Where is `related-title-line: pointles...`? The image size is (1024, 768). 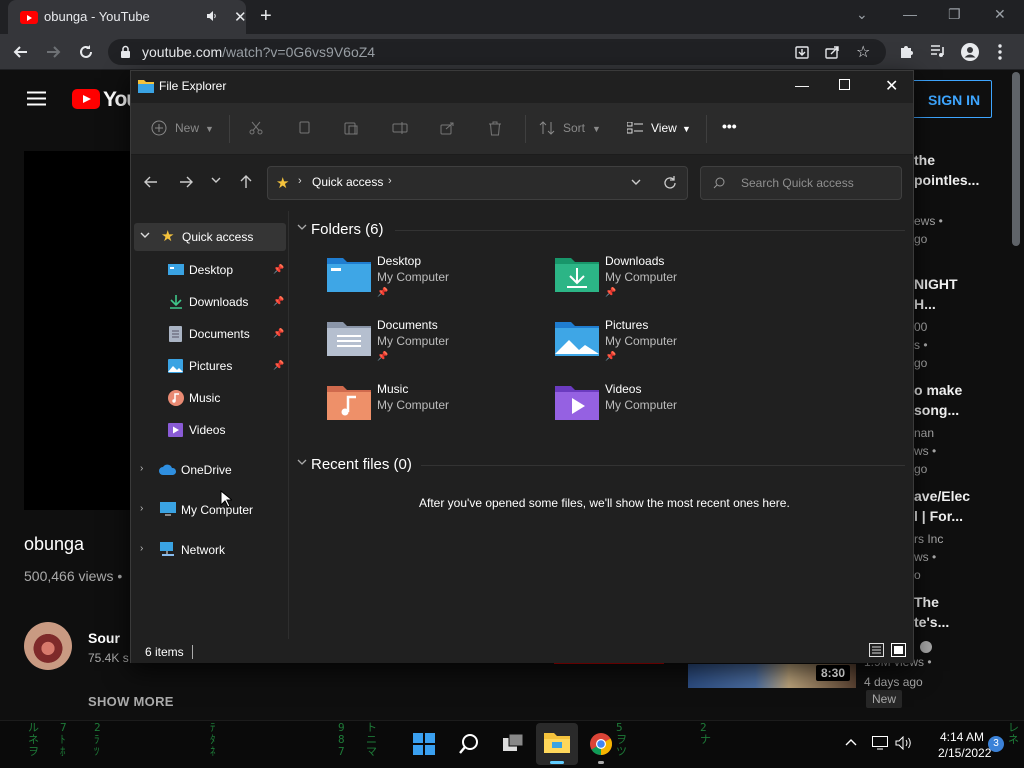
related-title-line: pointles... is located at coordinates (946, 180).